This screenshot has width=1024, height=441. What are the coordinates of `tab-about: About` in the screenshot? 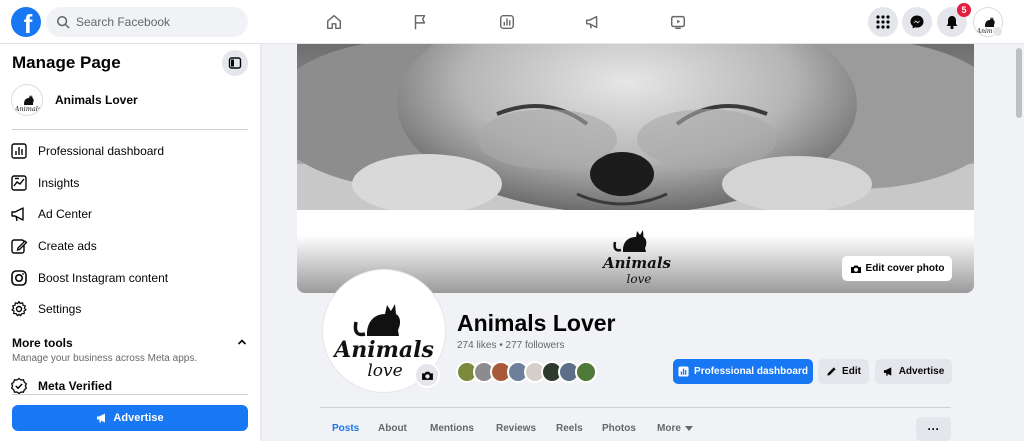 It's located at (392, 428).